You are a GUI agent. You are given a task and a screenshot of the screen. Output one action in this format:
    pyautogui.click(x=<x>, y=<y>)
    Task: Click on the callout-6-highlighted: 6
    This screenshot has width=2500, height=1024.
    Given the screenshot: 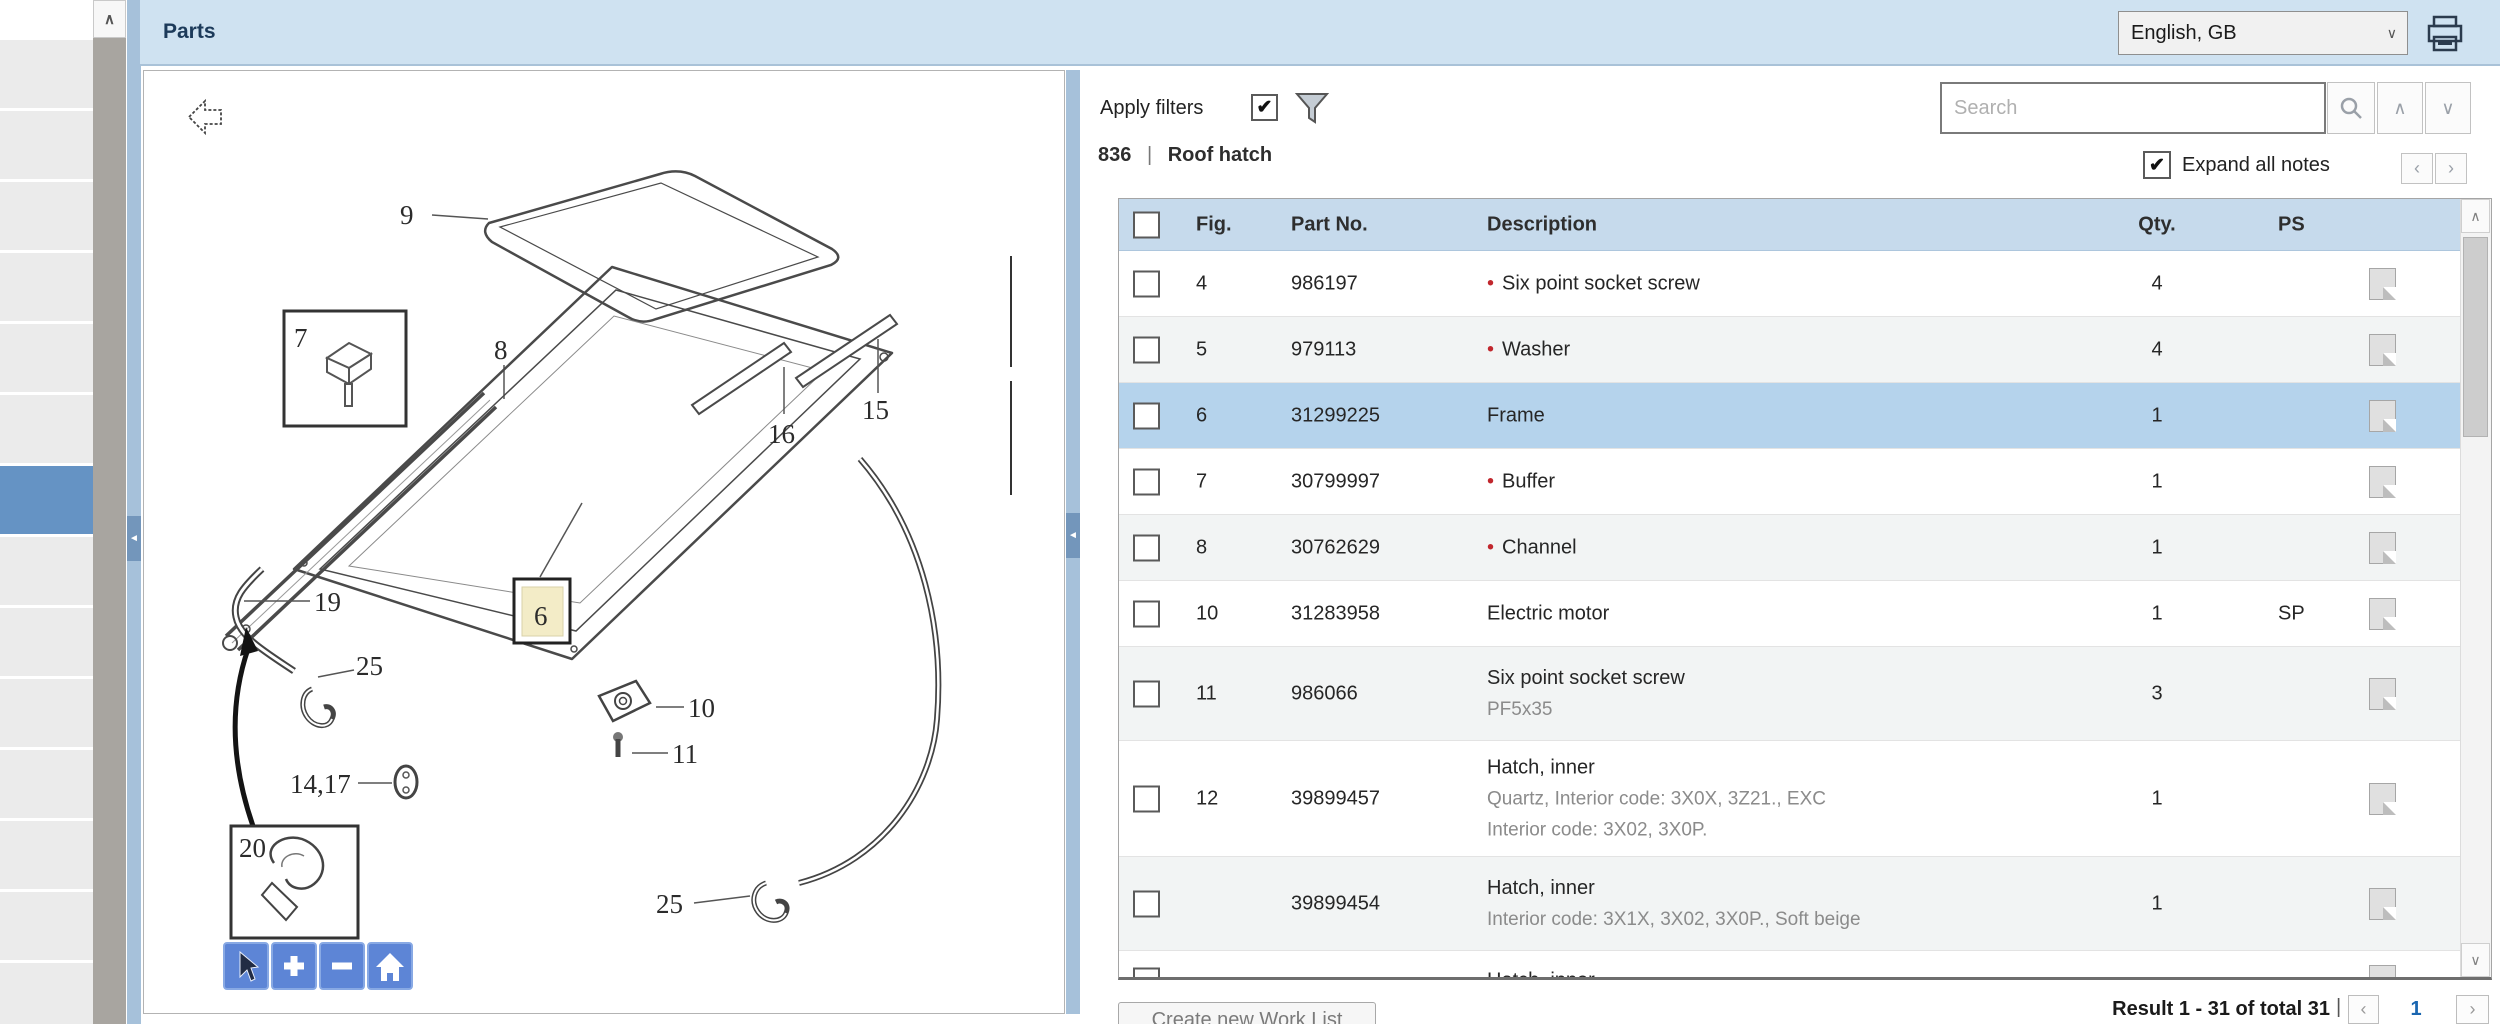 What is the action you would take?
    pyautogui.click(x=542, y=611)
    